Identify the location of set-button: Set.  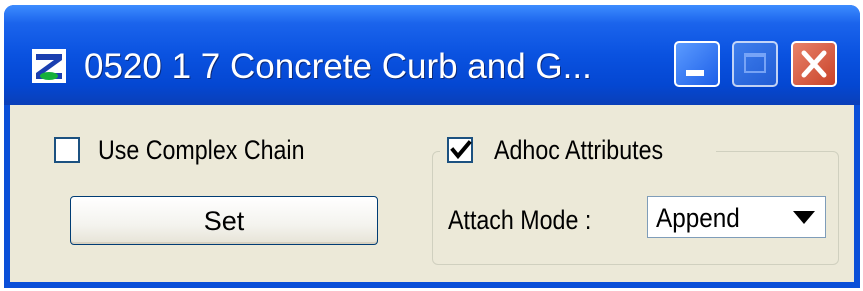
(224, 220).